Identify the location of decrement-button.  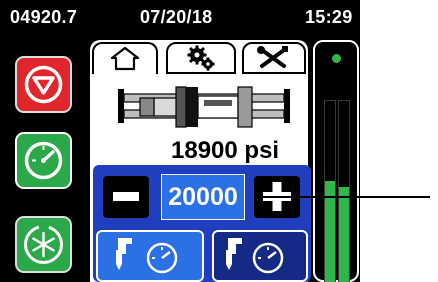
(126, 197).